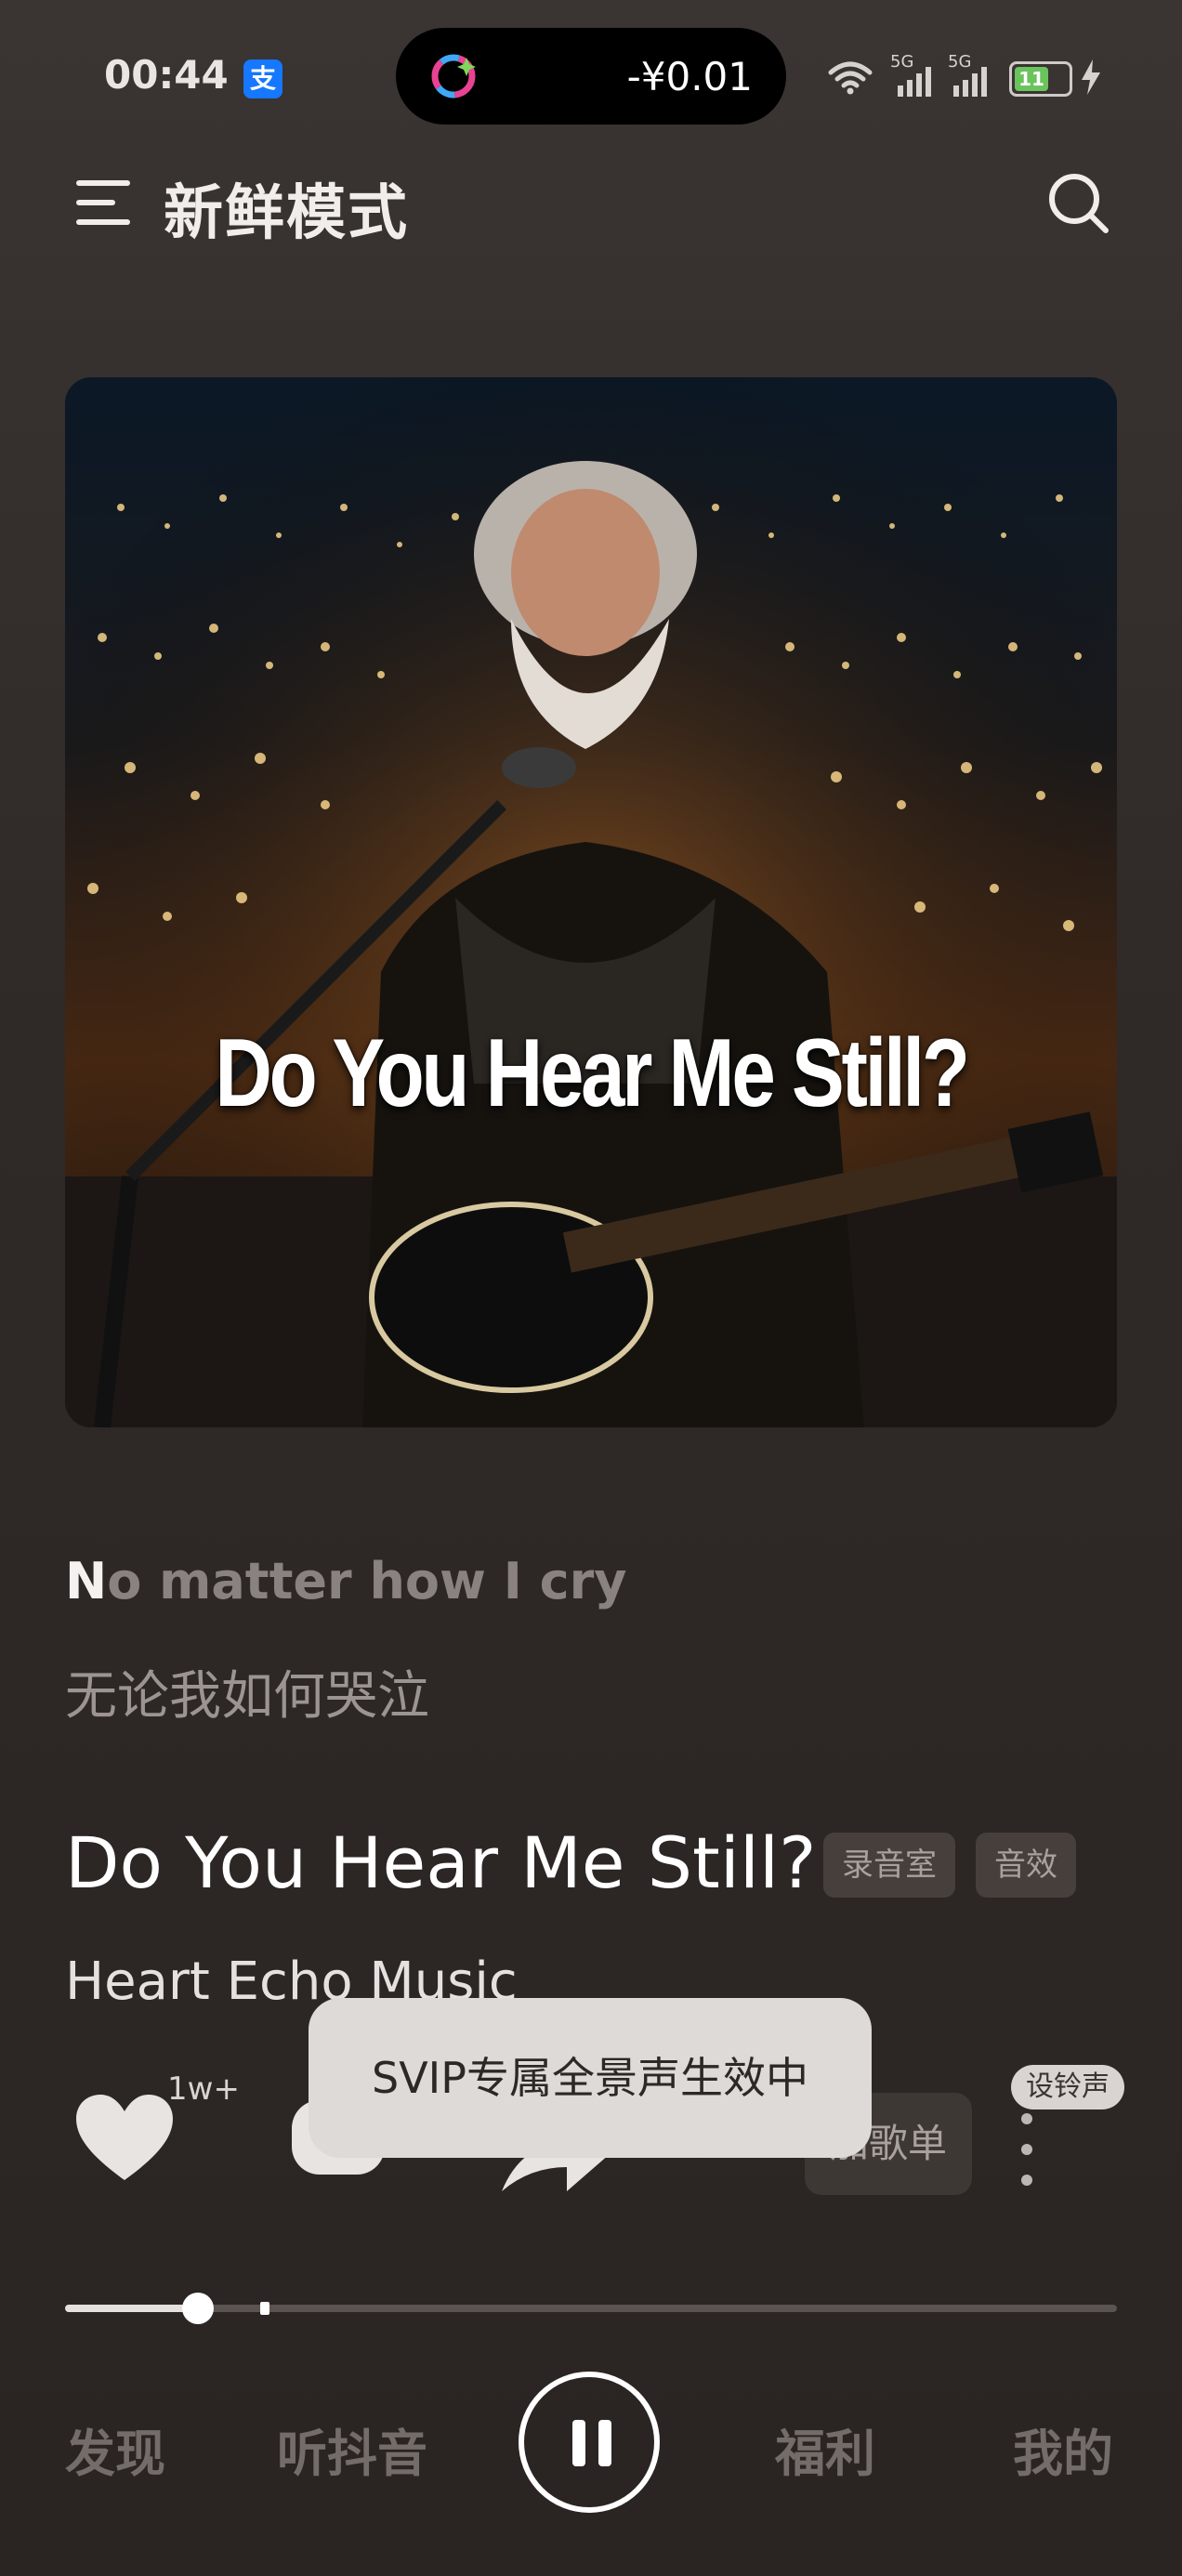 Image resolution: width=1182 pixels, height=2576 pixels. I want to click on charging-icon, so click(1091, 77).